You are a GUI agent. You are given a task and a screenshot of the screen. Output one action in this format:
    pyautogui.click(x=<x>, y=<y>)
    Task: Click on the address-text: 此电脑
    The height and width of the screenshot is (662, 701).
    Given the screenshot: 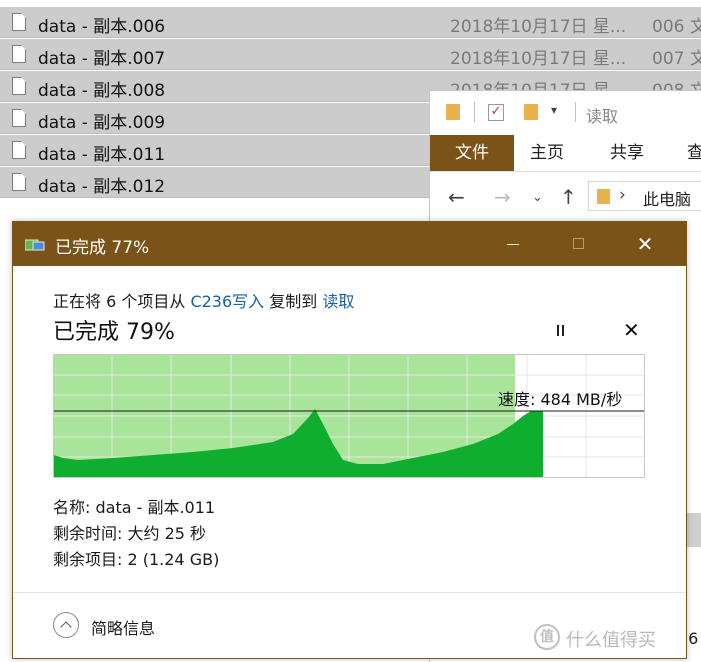 What is the action you would take?
    pyautogui.click(x=667, y=199)
    